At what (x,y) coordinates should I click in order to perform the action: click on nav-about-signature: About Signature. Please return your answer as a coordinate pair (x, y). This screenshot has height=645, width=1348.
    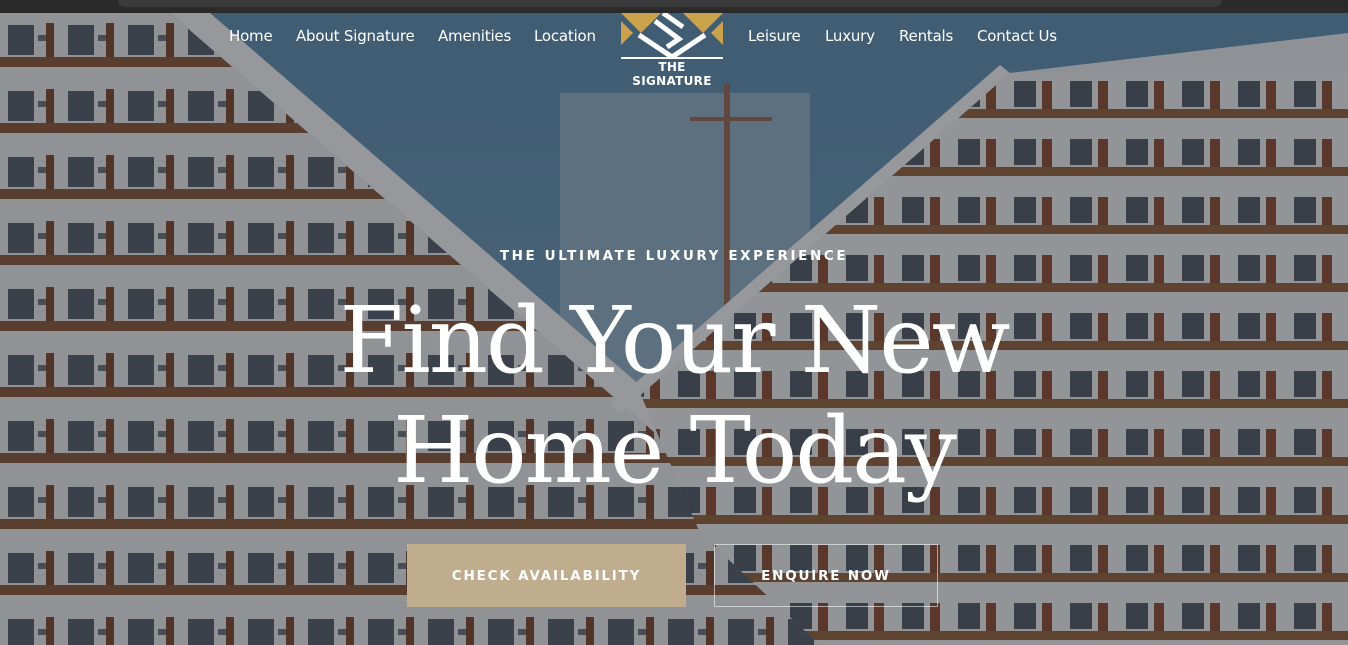
    Looking at the image, I should click on (355, 36).